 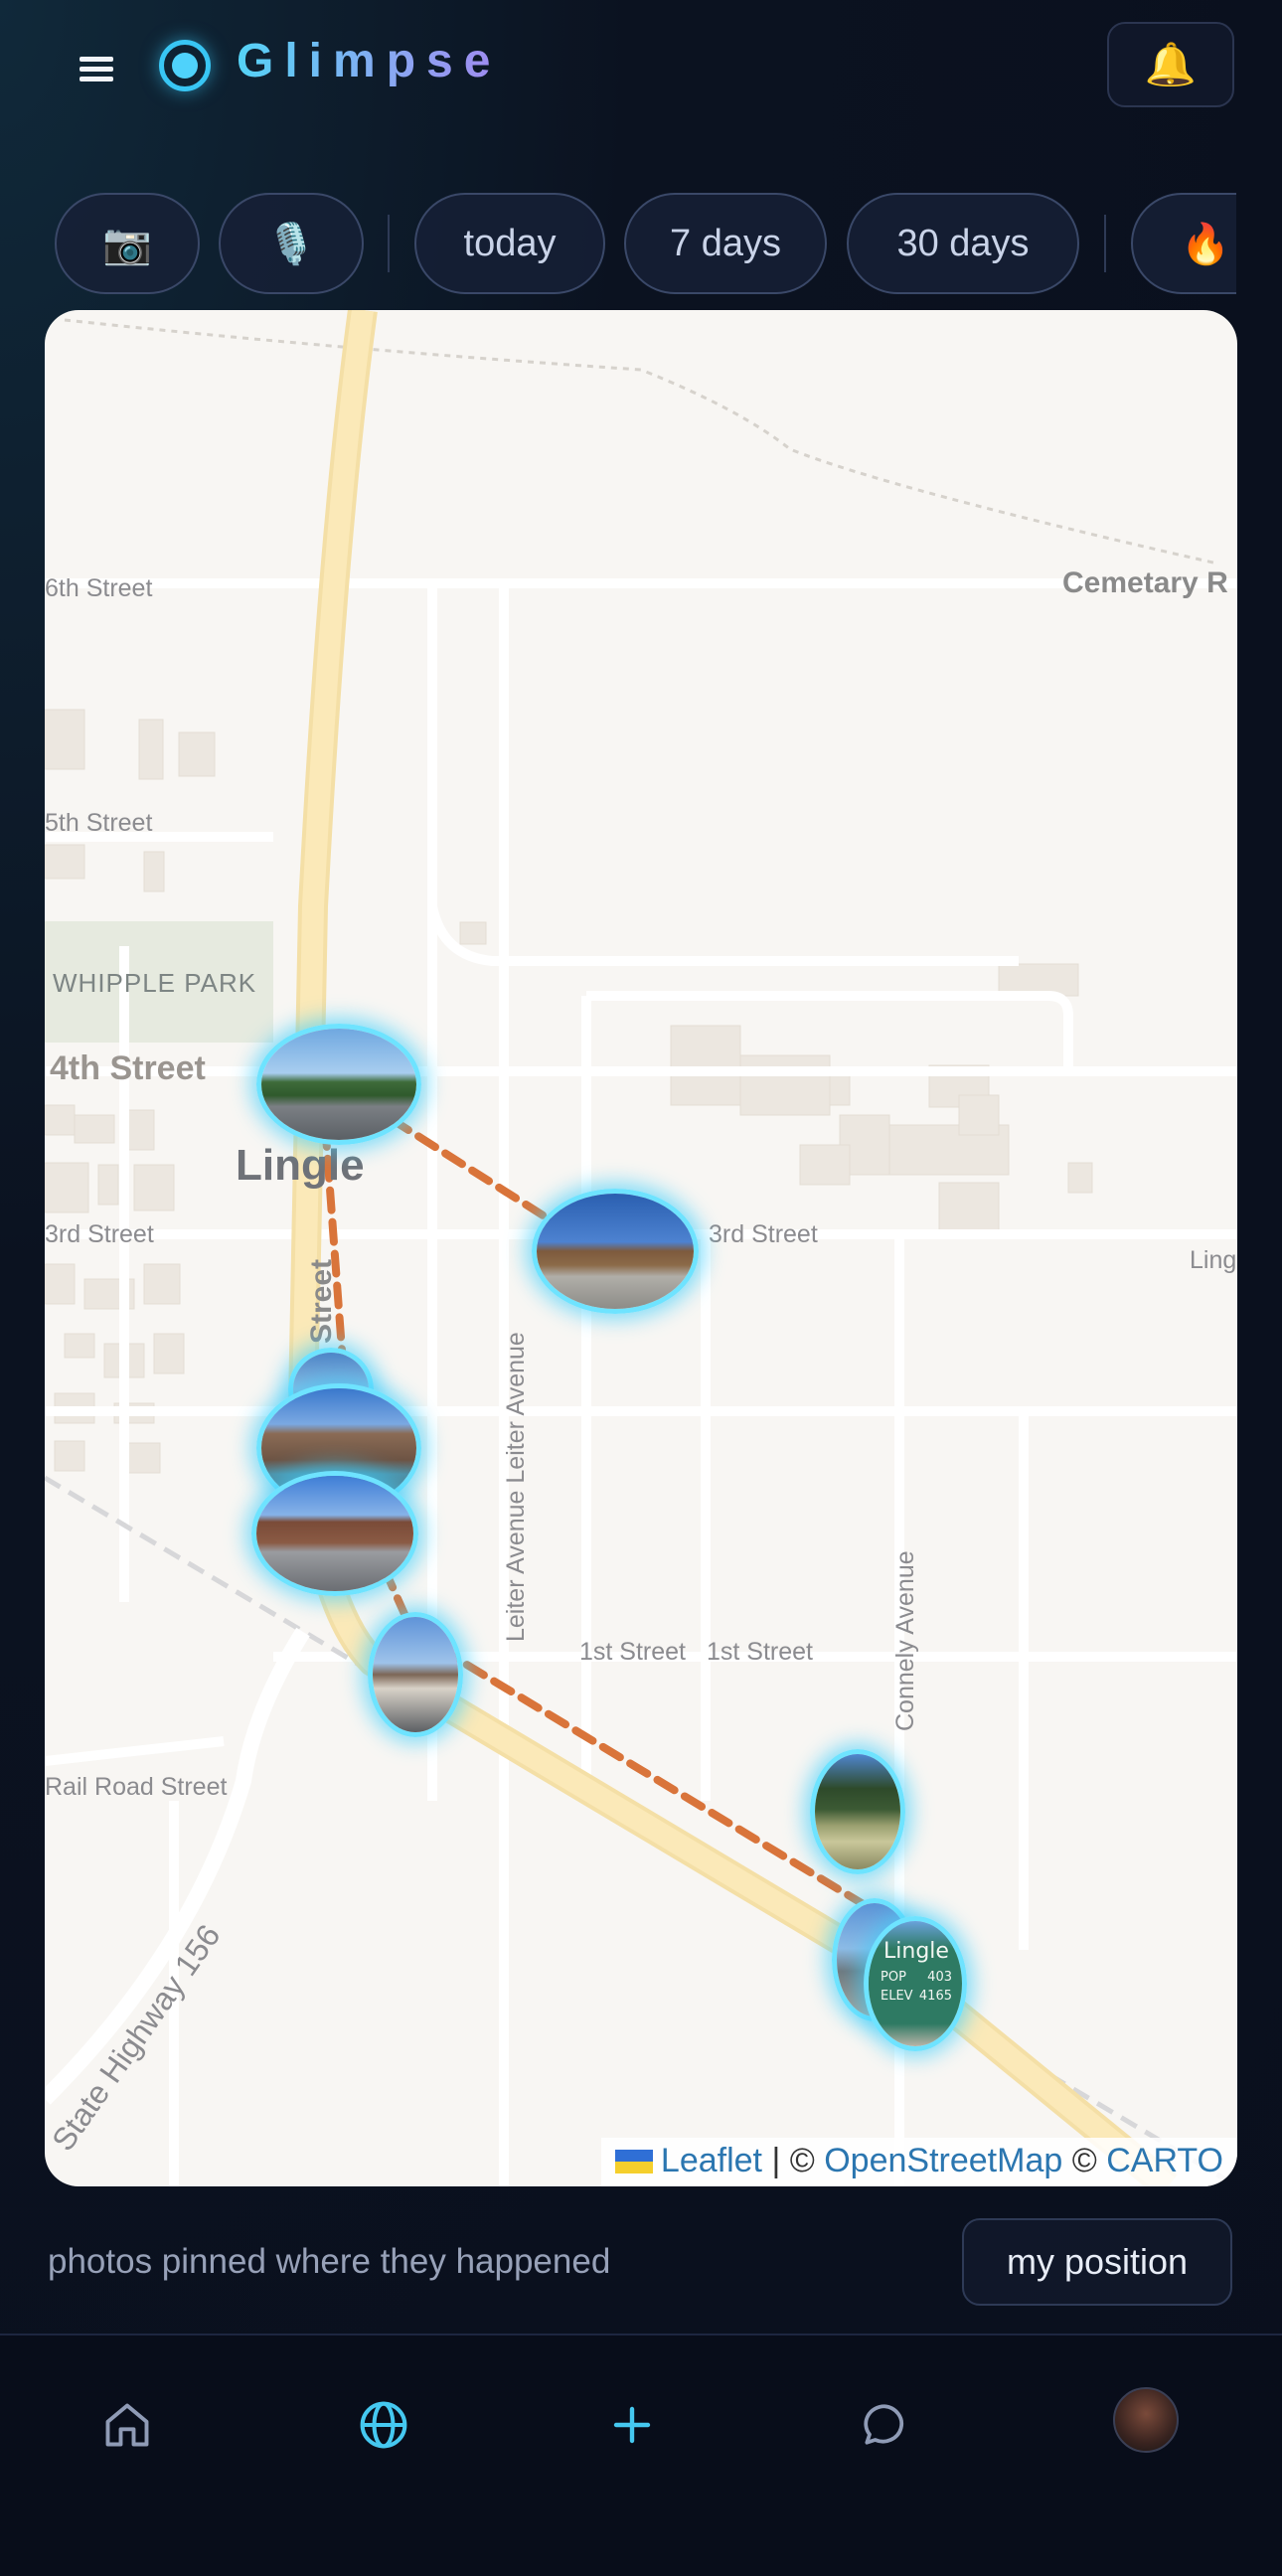 I want to click on app-title: Glimpse, so click(x=369, y=61).